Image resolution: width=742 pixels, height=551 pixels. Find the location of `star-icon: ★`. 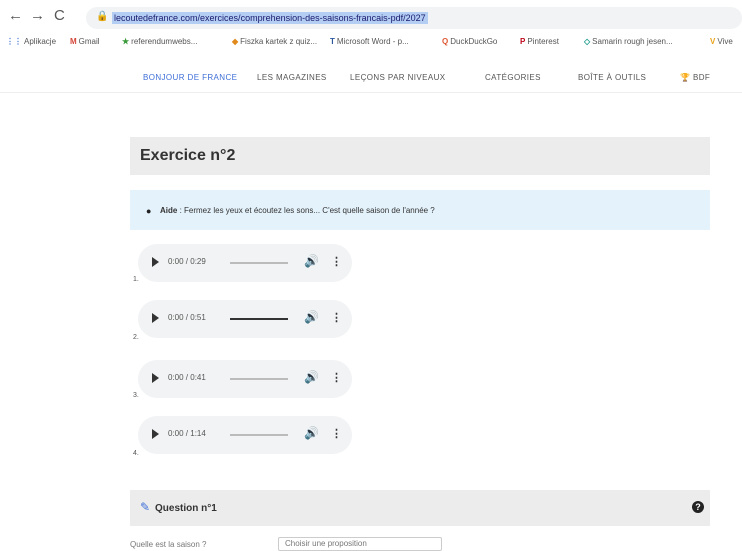

star-icon: ★ is located at coordinates (126, 41).